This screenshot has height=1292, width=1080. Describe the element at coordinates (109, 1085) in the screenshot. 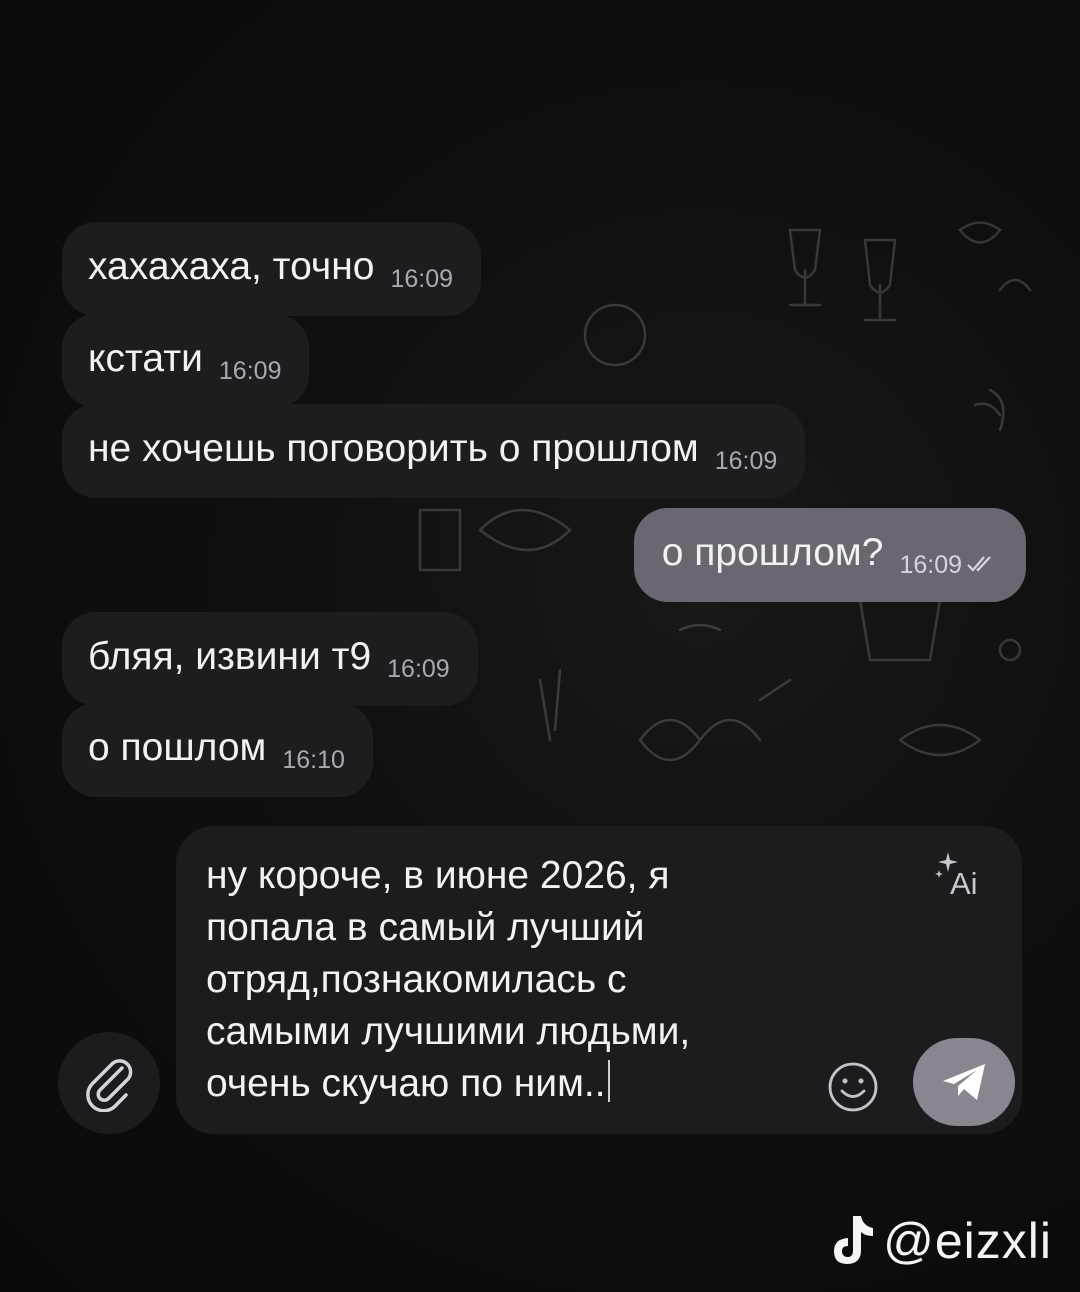

I see `paperclip-icon` at that location.